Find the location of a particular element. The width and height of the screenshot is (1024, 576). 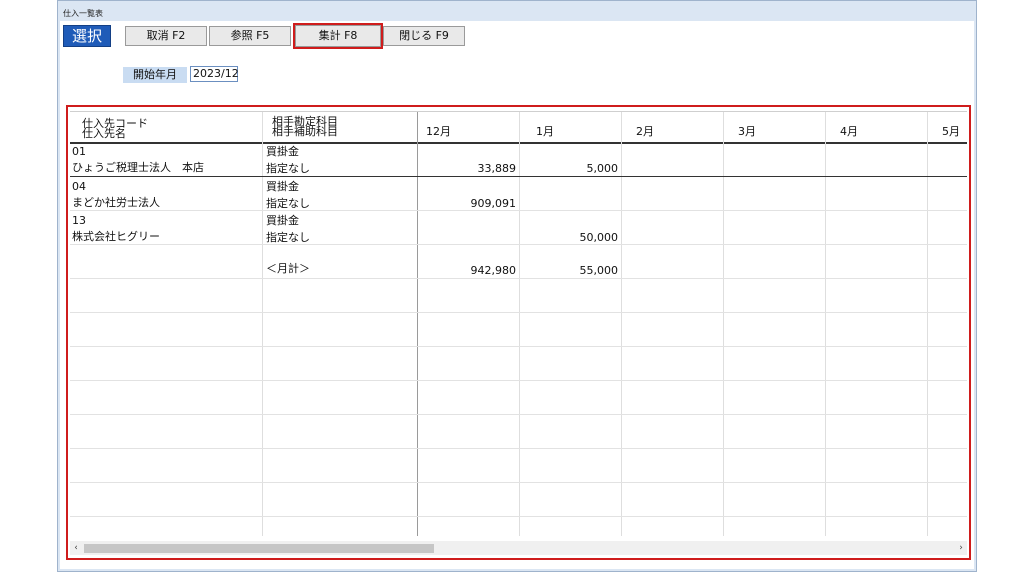

start-month-input: 2023/12 is located at coordinates (214, 74).